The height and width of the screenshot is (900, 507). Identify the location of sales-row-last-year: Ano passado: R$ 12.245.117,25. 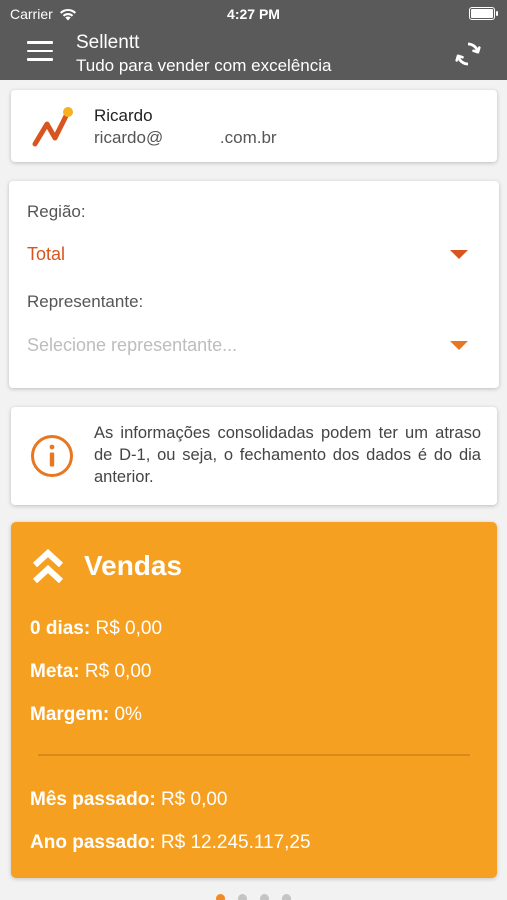
(170, 843).